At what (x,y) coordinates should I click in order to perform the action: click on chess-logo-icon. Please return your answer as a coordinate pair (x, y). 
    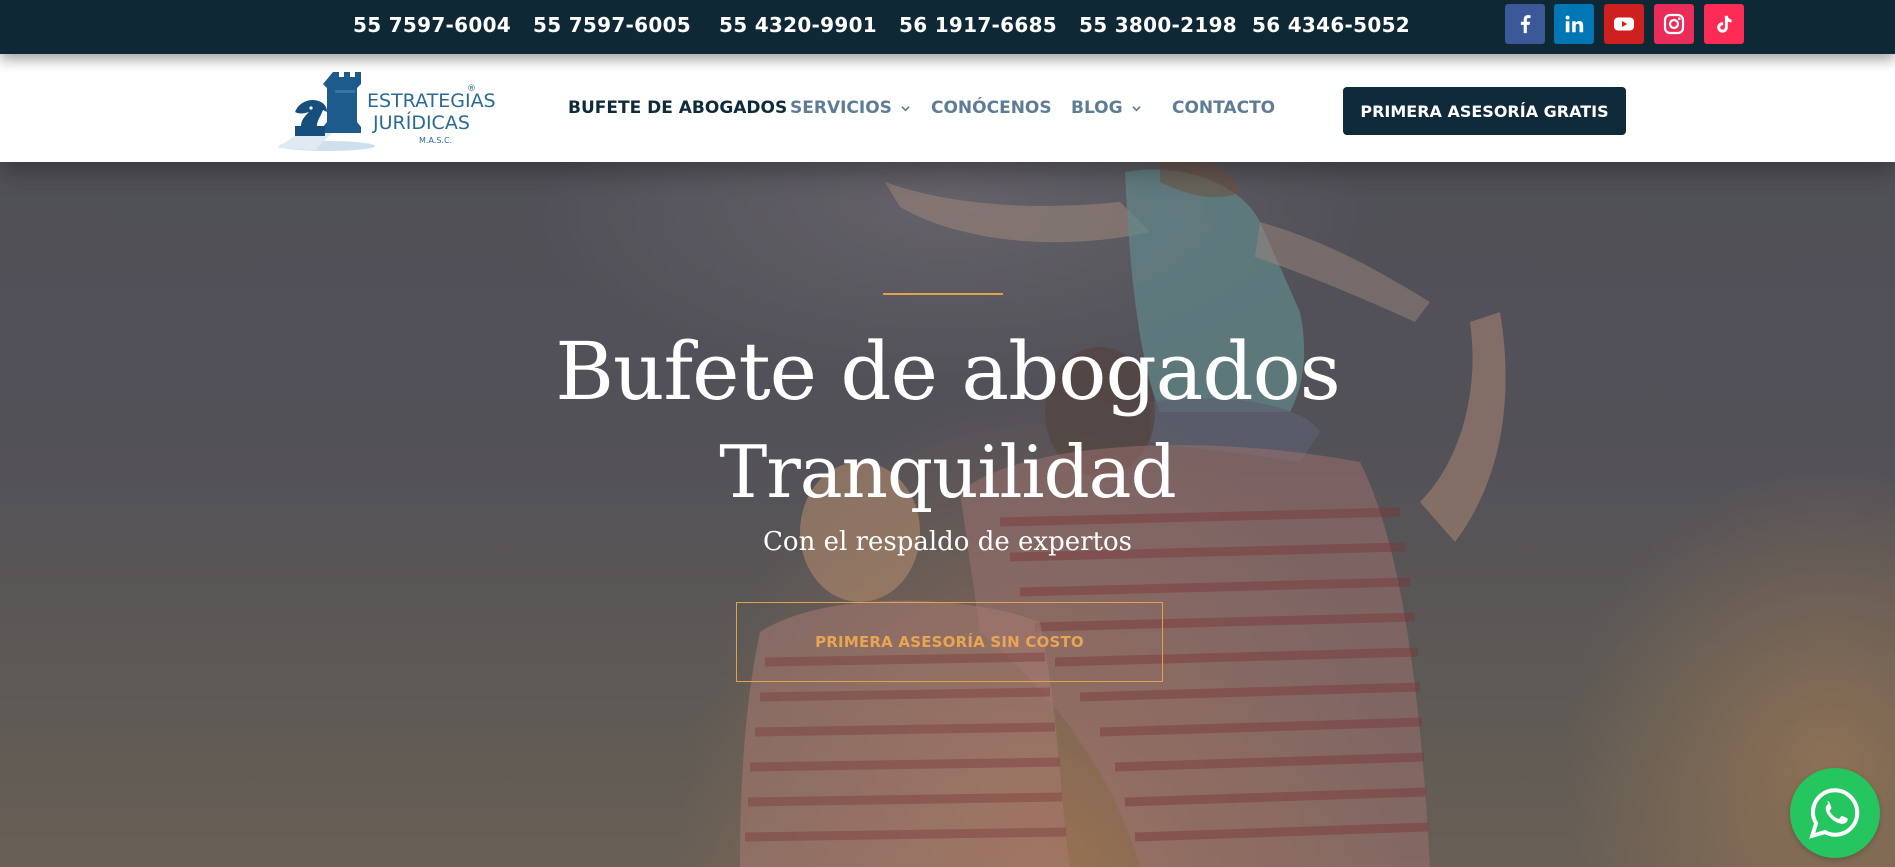
    Looking at the image, I should click on (326, 111).